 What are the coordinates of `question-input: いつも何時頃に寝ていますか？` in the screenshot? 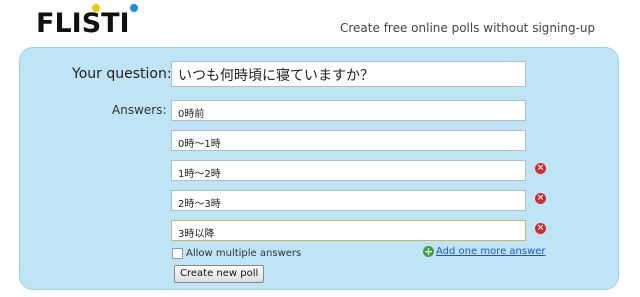 It's located at (348, 74).